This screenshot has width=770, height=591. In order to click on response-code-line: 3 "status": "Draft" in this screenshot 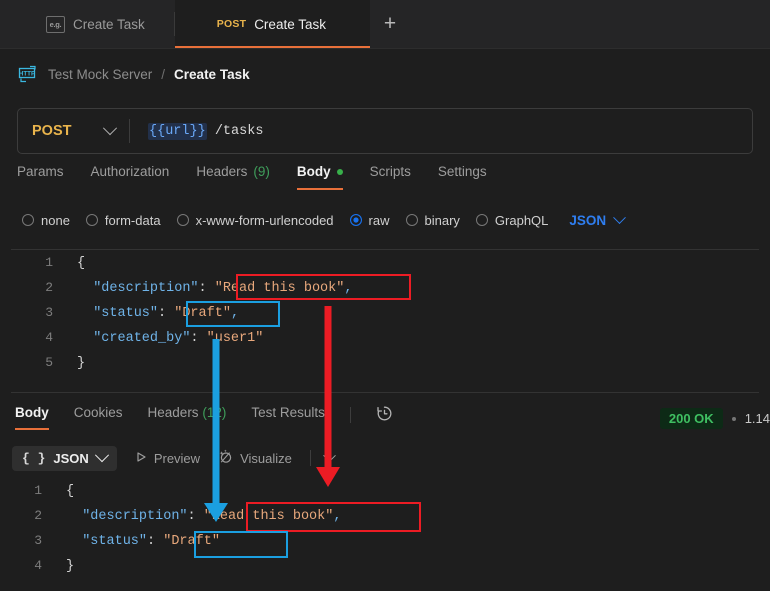, I will do `click(385, 540)`.